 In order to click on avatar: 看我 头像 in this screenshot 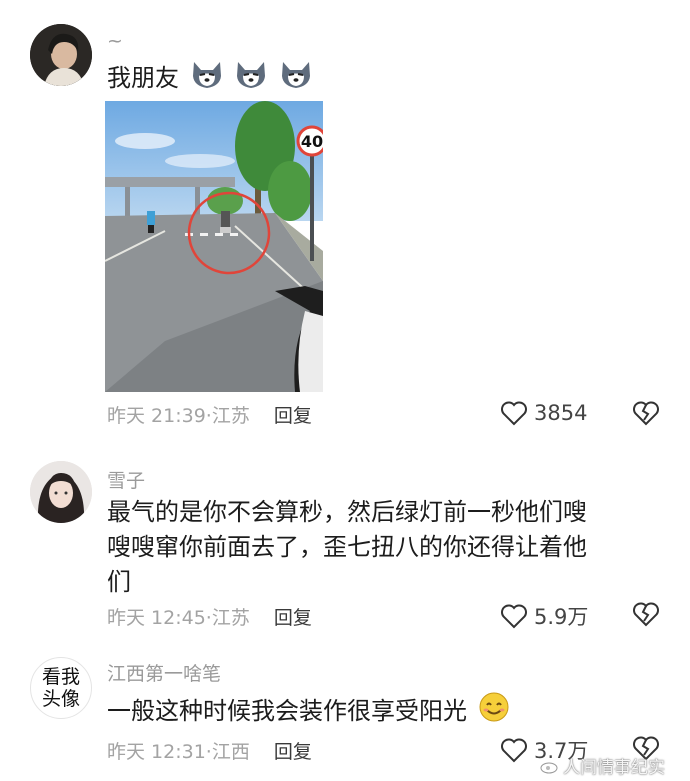, I will do `click(61, 688)`.